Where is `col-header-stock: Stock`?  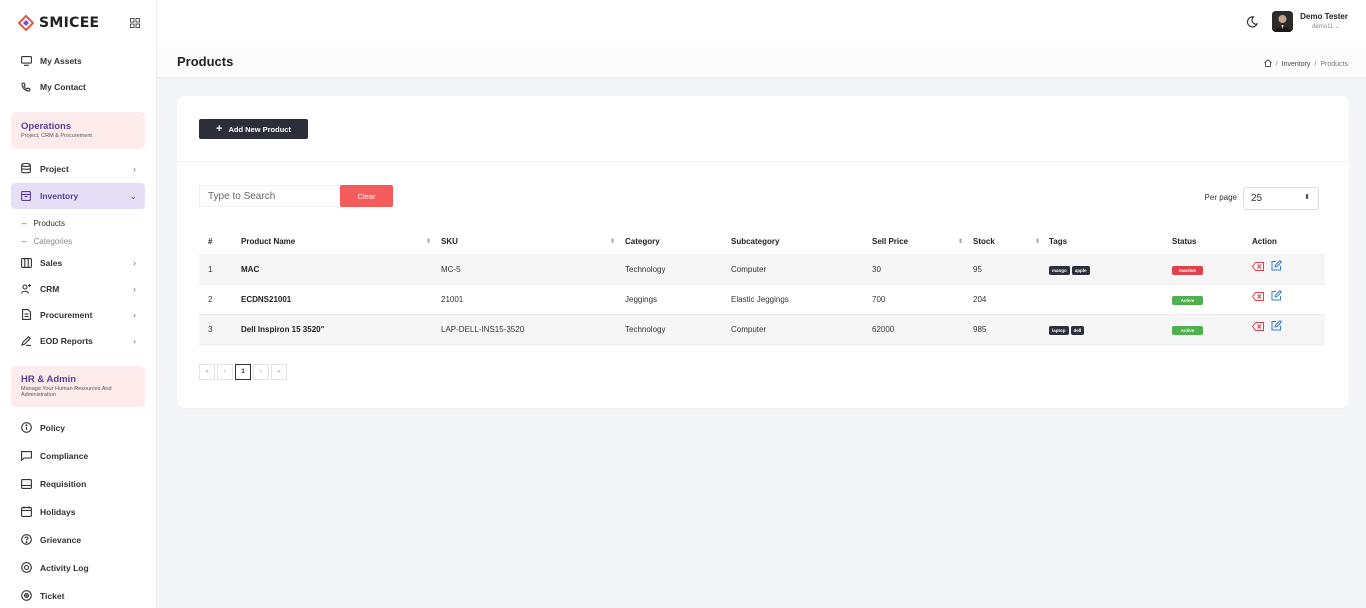 col-header-stock: Stock is located at coordinates (984, 241).